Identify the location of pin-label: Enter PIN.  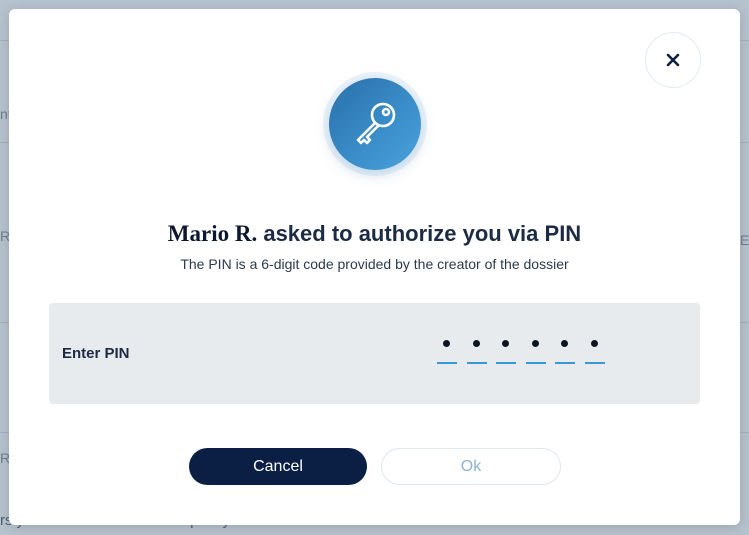
(96, 353).